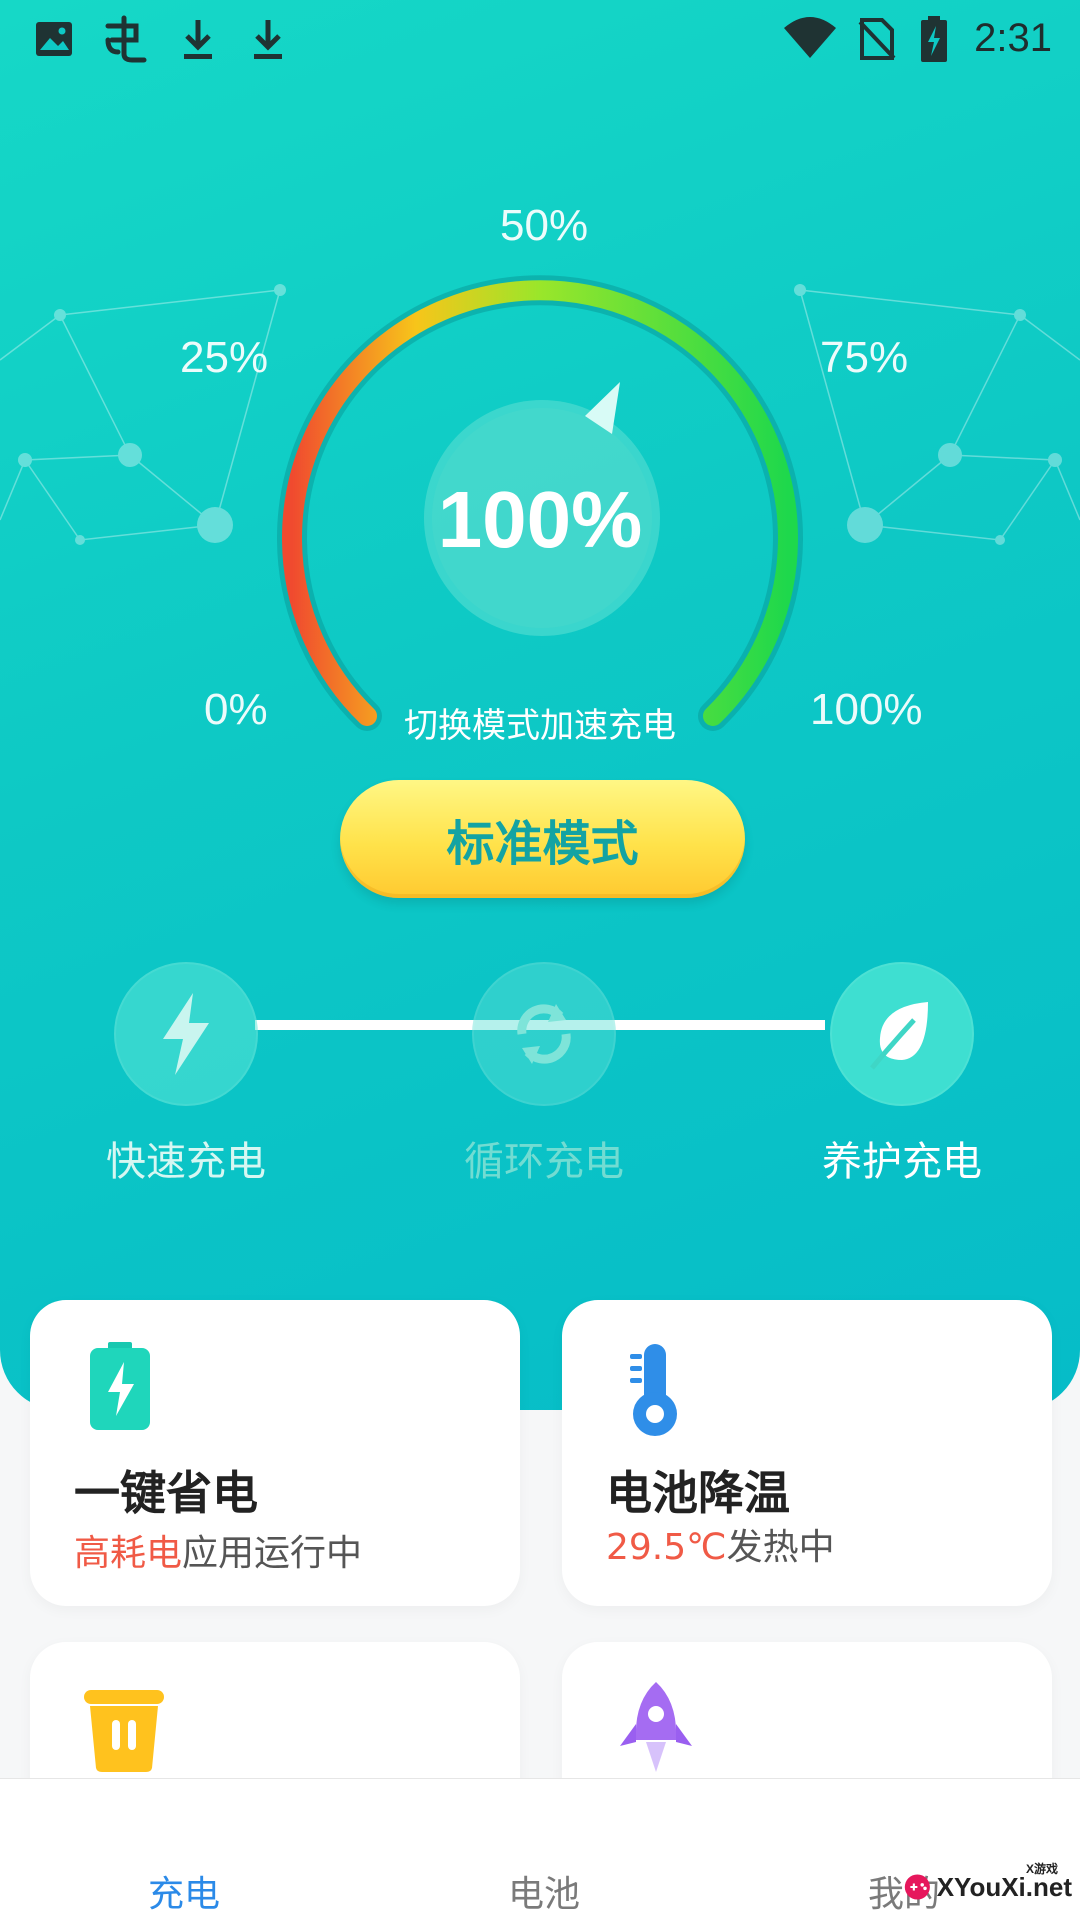 The width and height of the screenshot is (1080, 1920). I want to click on card-subtitle-highlight: 高耗电, so click(128, 1553).